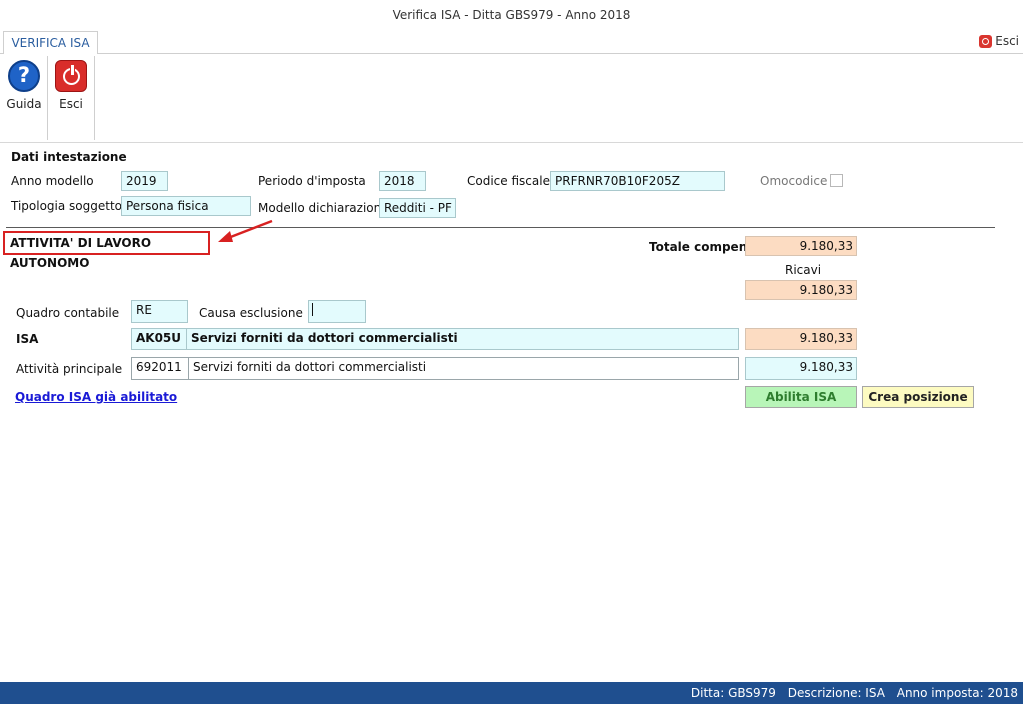 The width and height of the screenshot is (1023, 704). I want to click on attivita-code-field: 692011, so click(160, 368).